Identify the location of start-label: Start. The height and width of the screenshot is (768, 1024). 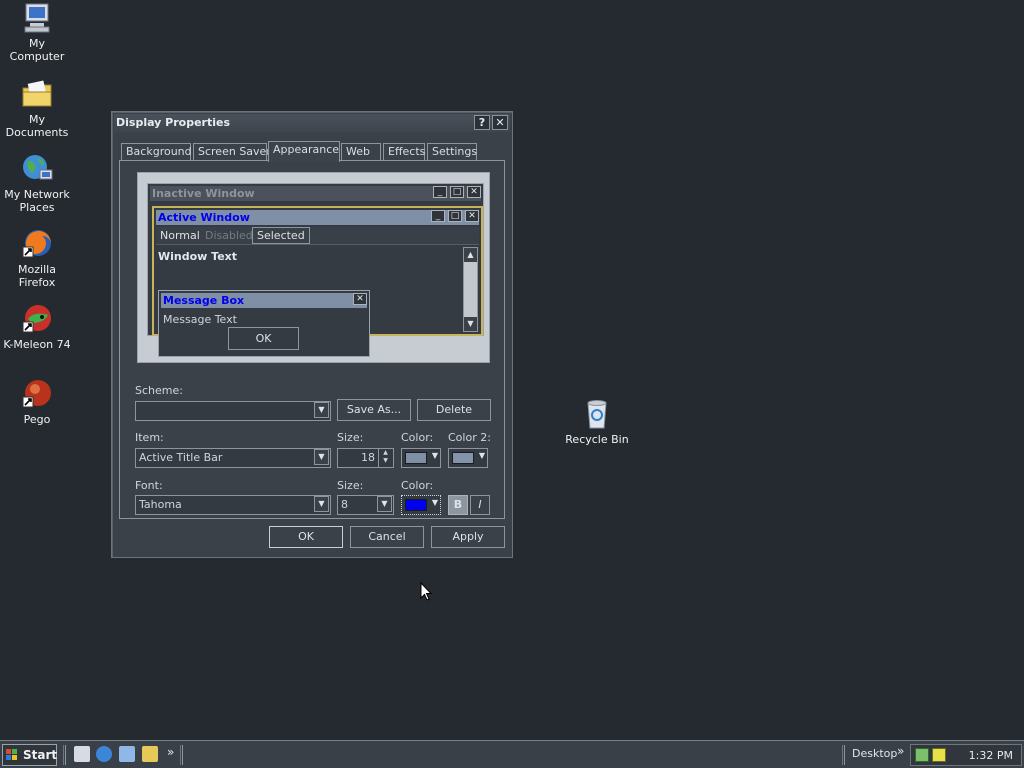
(40, 755).